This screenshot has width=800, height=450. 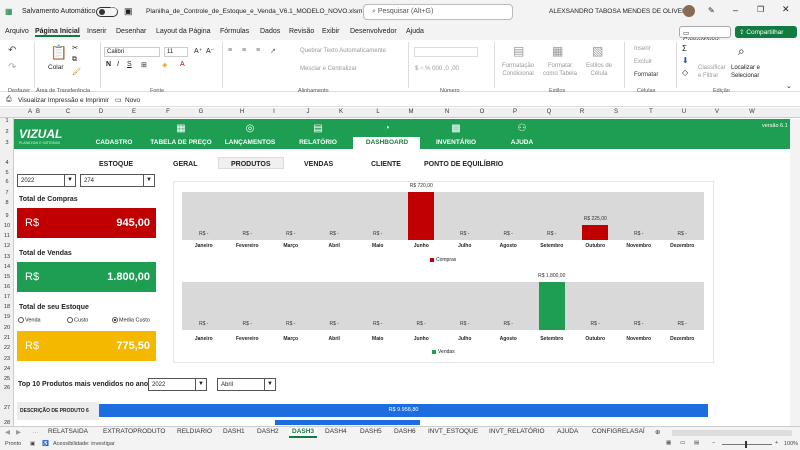 I want to click on close-icon: ✕, so click(x=786, y=9).